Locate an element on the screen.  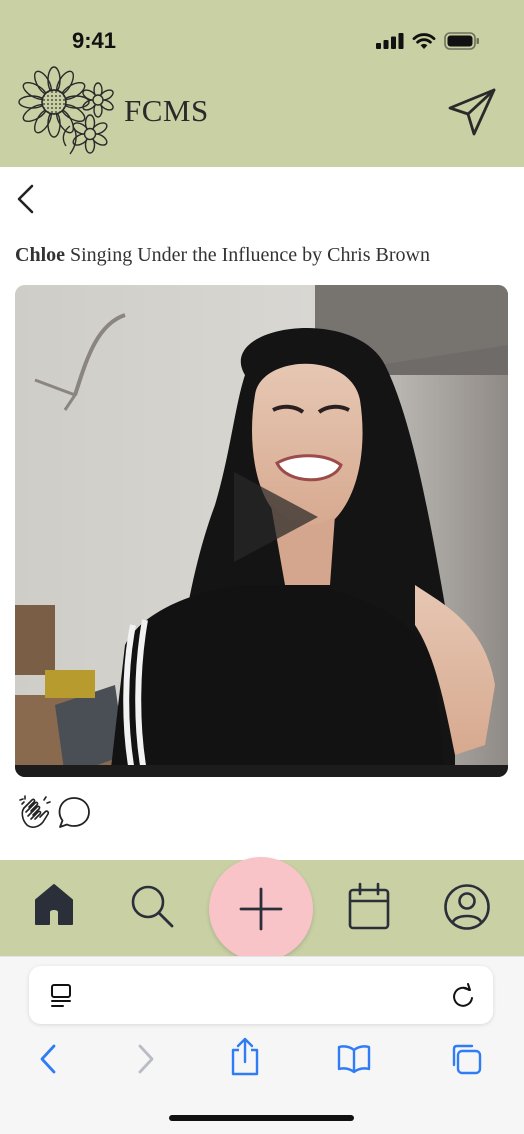
tabs-button is located at coordinates (466, 1060).